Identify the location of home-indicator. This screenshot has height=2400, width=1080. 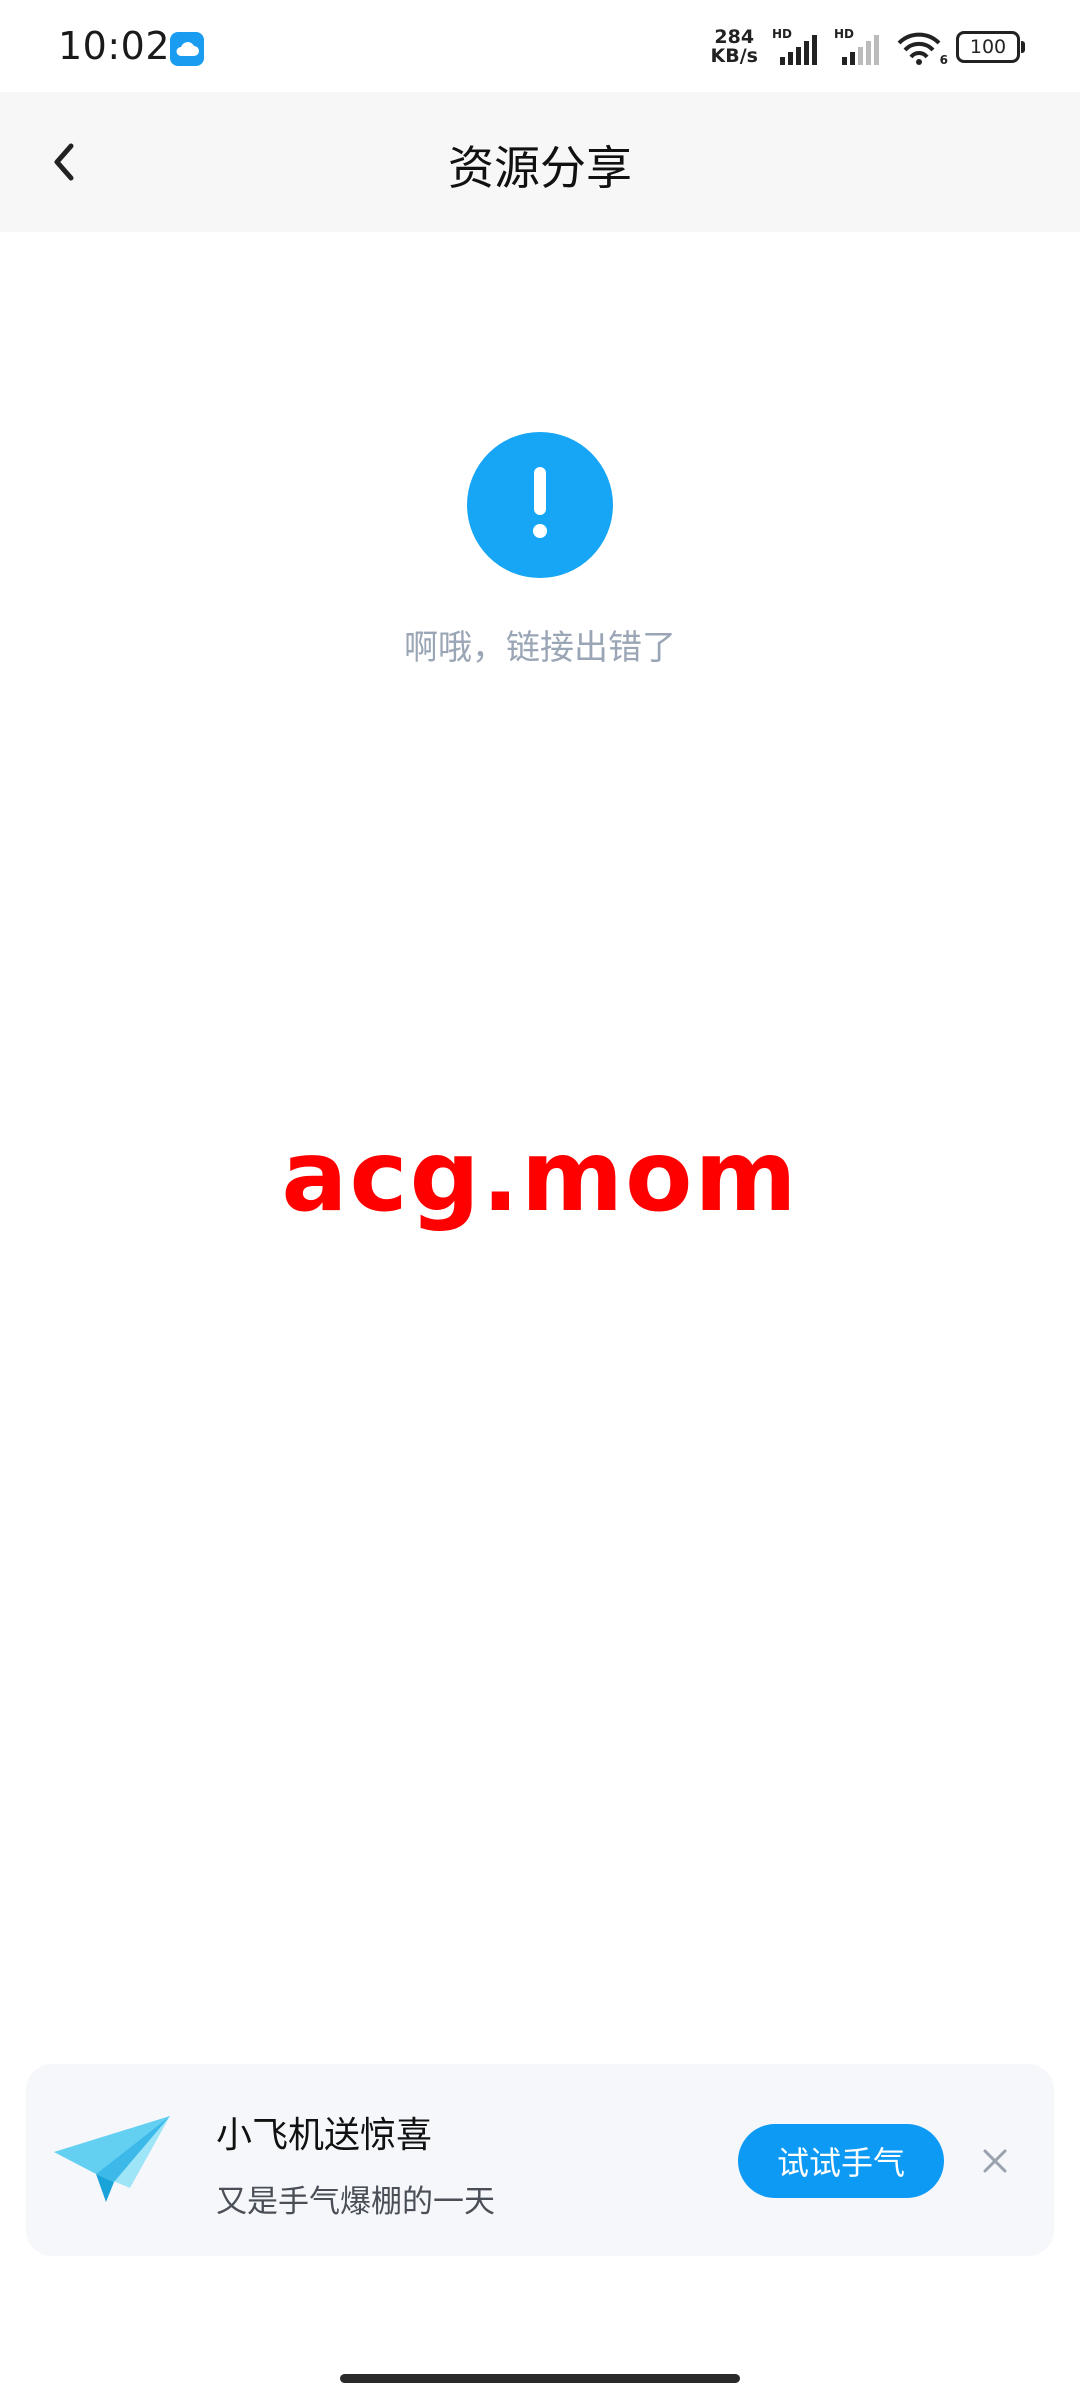
(540, 2378).